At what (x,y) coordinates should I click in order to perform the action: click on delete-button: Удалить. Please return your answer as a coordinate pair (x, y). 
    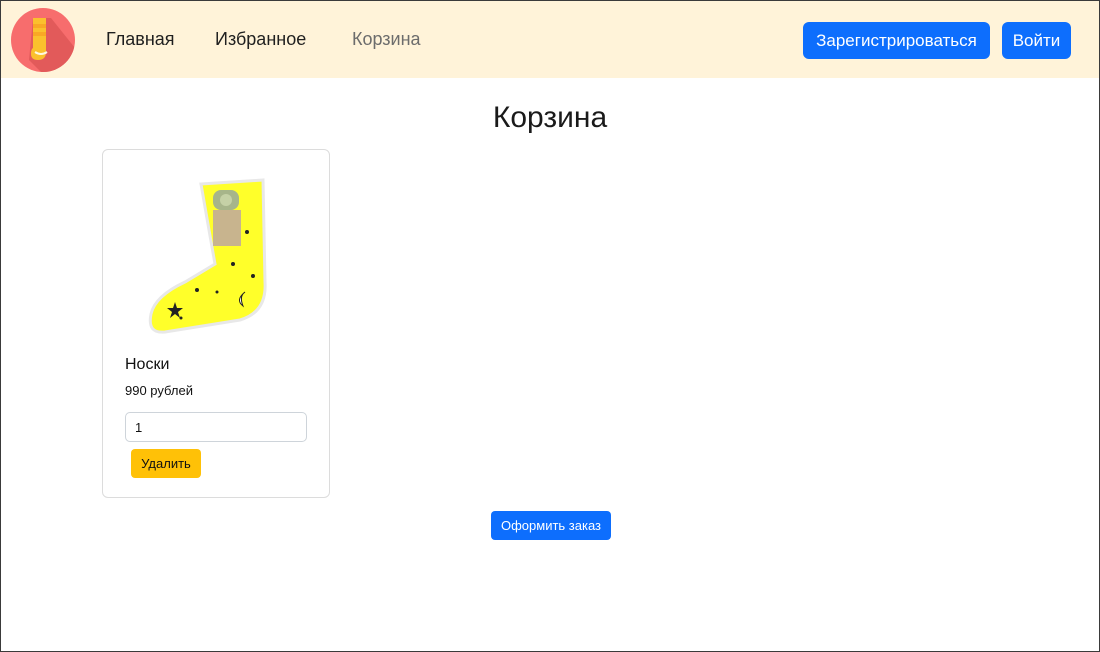
    Looking at the image, I should click on (166, 463).